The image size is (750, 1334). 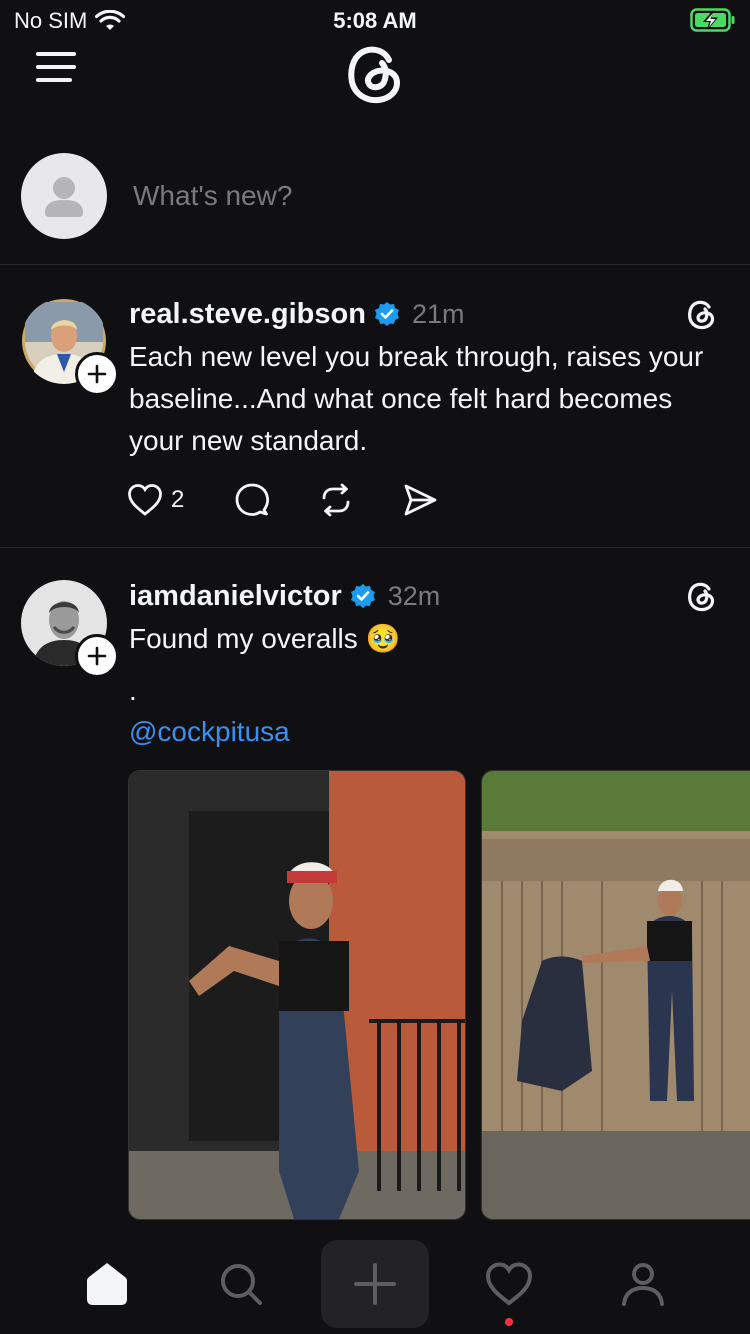 I want to click on compose-placeholder: What's new?, so click(x=413, y=196).